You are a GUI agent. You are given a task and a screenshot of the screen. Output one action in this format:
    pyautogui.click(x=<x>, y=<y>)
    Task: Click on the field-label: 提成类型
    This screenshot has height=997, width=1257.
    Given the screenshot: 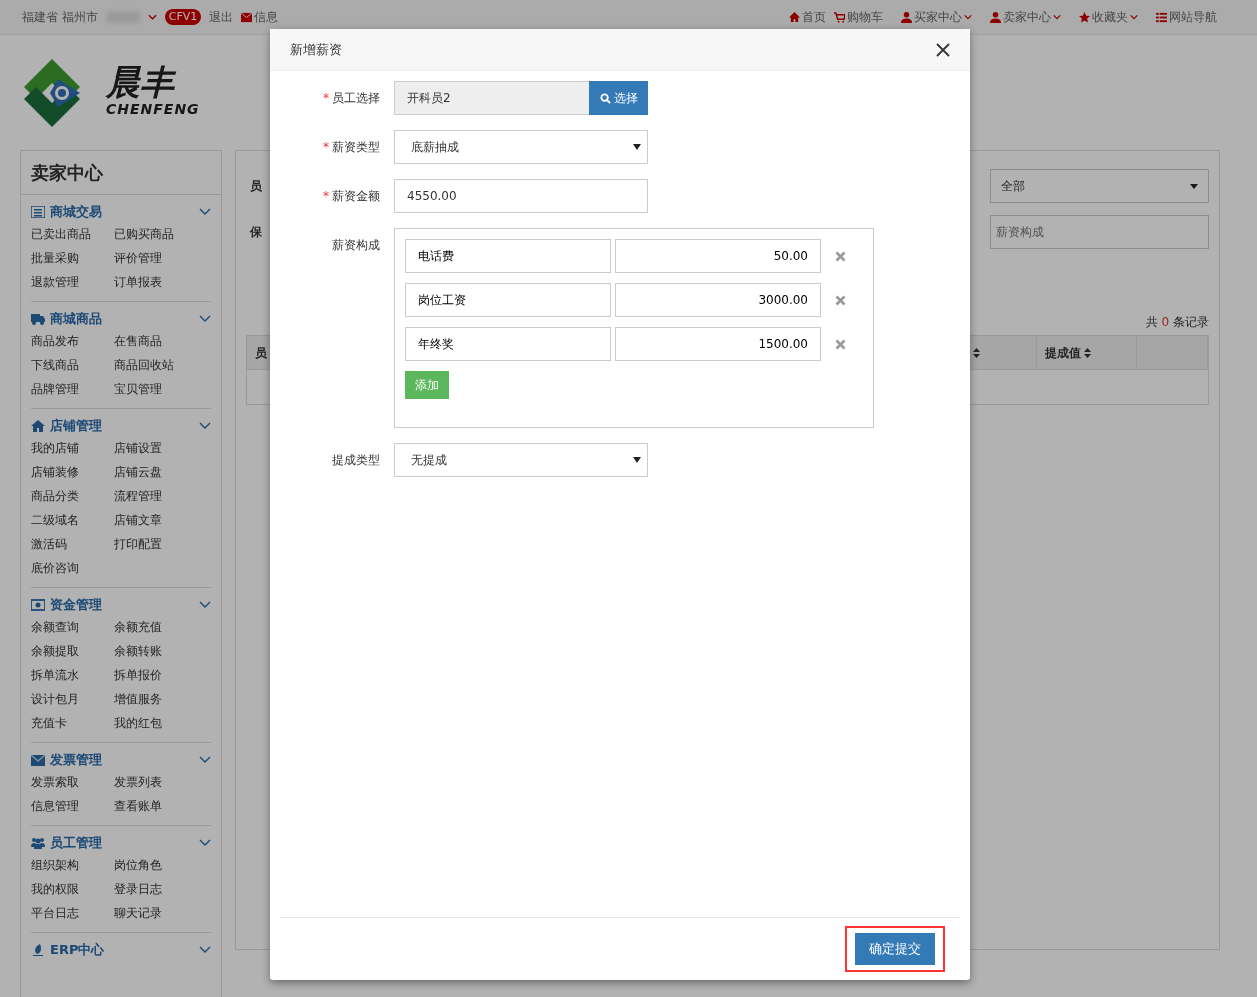 What is the action you would take?
    pyautogui.click(x=356, y=460)
    